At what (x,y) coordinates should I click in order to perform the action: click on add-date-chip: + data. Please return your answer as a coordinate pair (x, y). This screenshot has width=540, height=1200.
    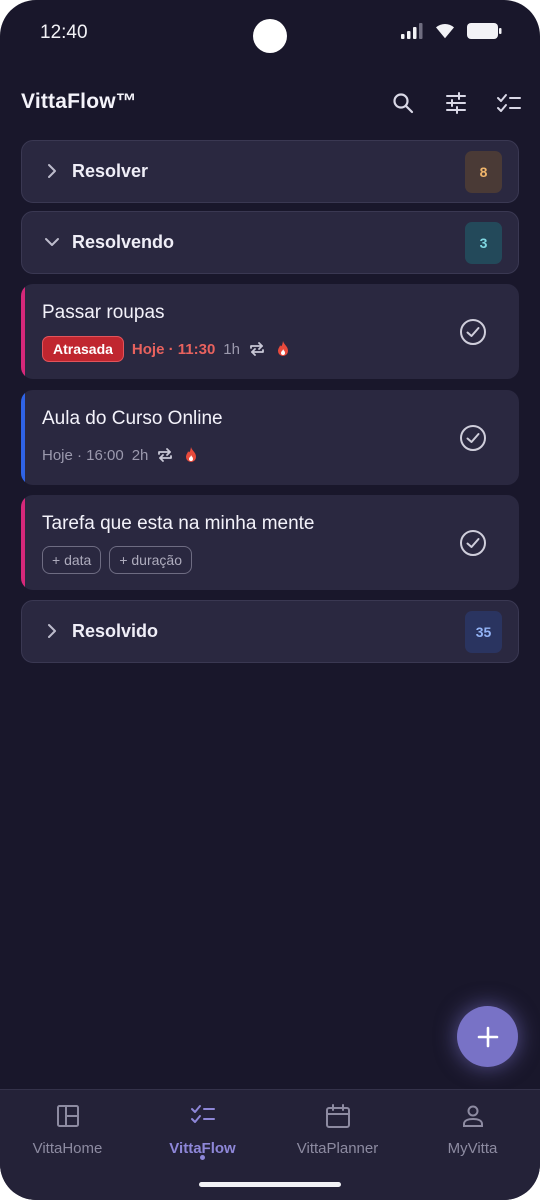
    Looking at the image, I should click on (72, 560).